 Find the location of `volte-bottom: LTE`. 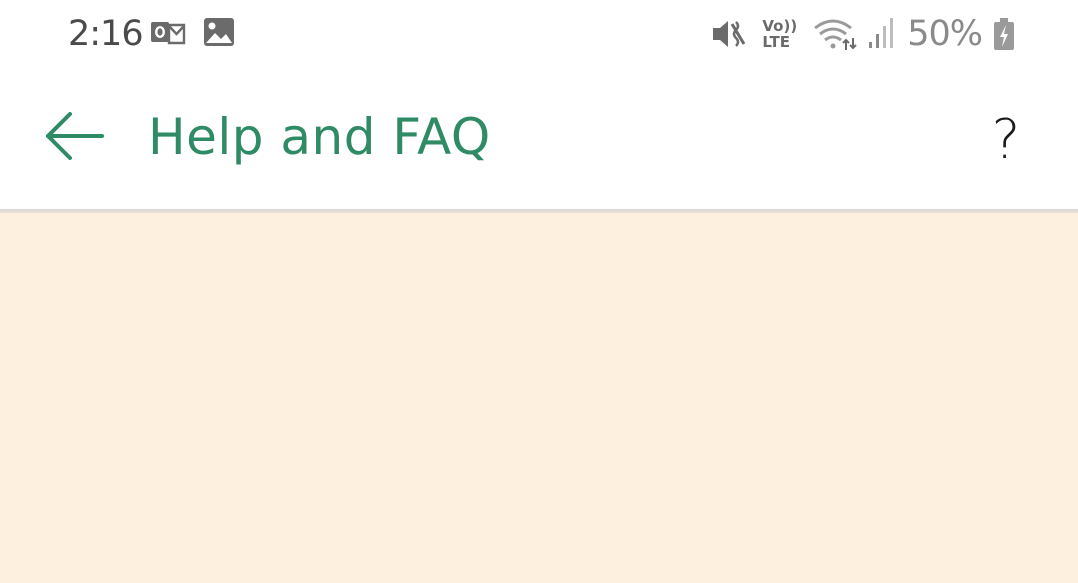

volte-bottom: LTE is located at coordinates (776, 42).